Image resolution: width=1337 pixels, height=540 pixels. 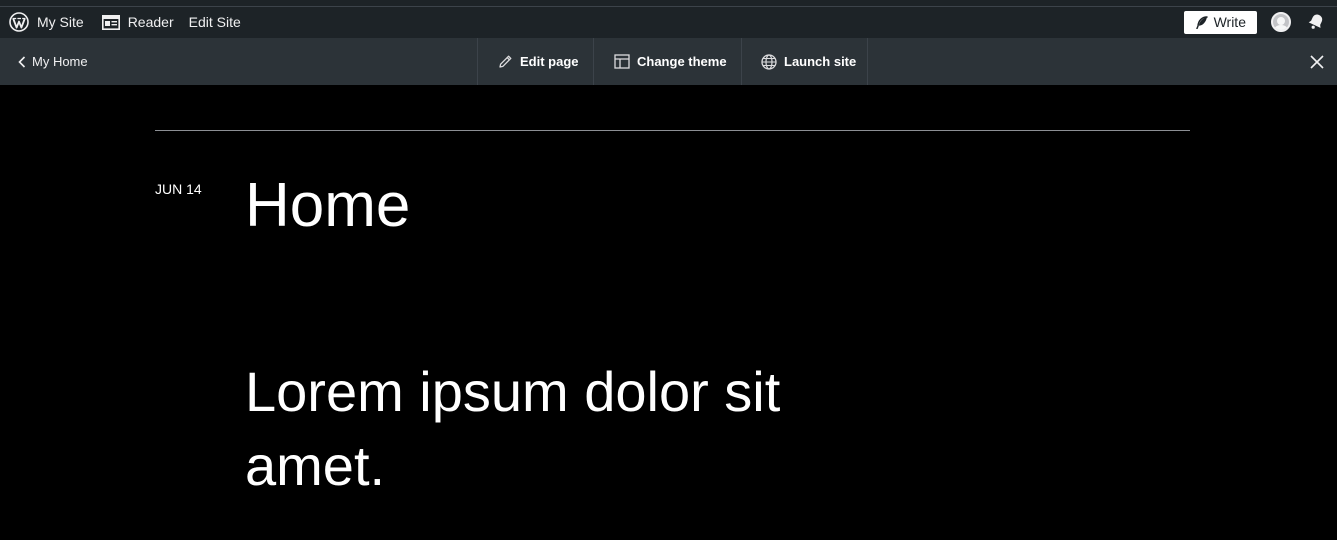 I want to click on preview-actions: Edit page Change theme Launch site, so click(x=672, y=61).